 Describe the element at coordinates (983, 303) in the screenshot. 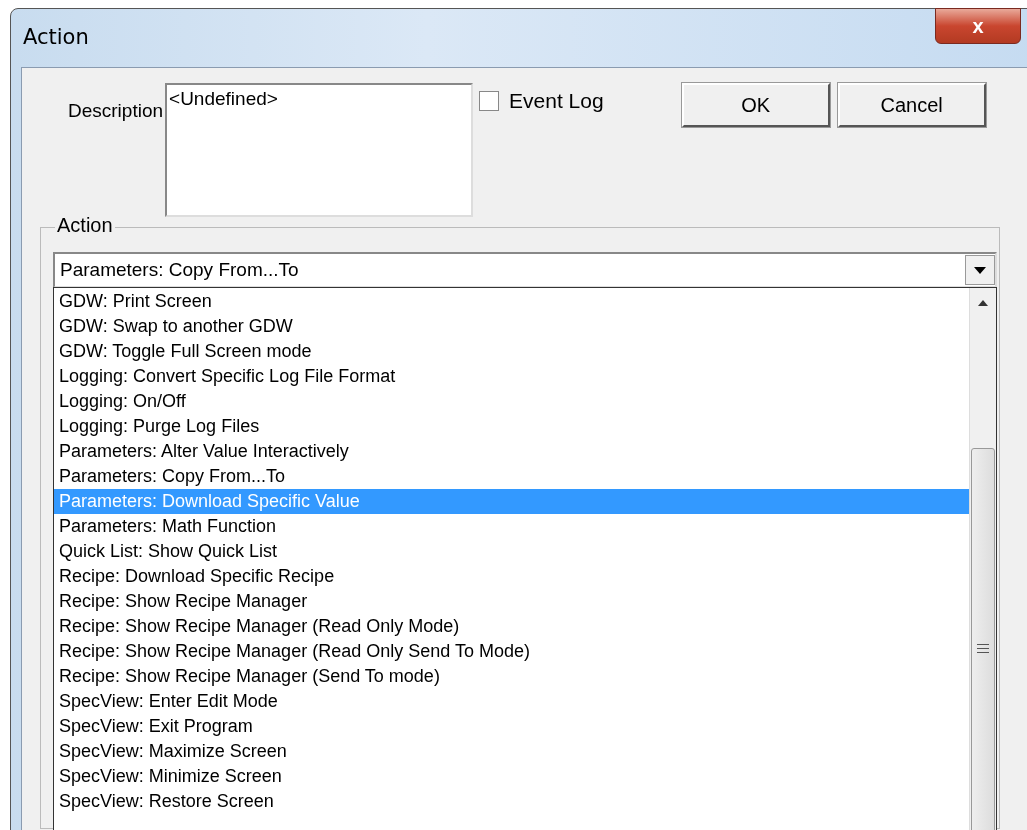

I see `scroll-up-icon` at that location.